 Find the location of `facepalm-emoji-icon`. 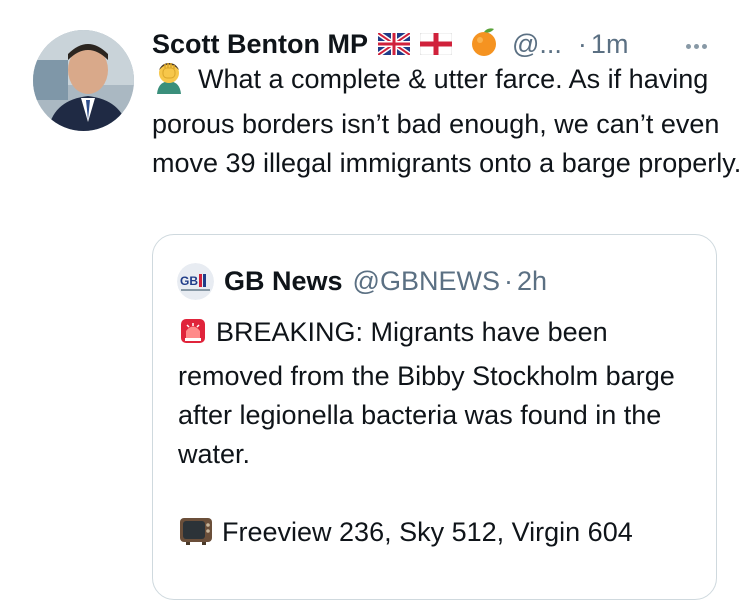

facepalm-emoji-icon is located at coordinates (169, 82).